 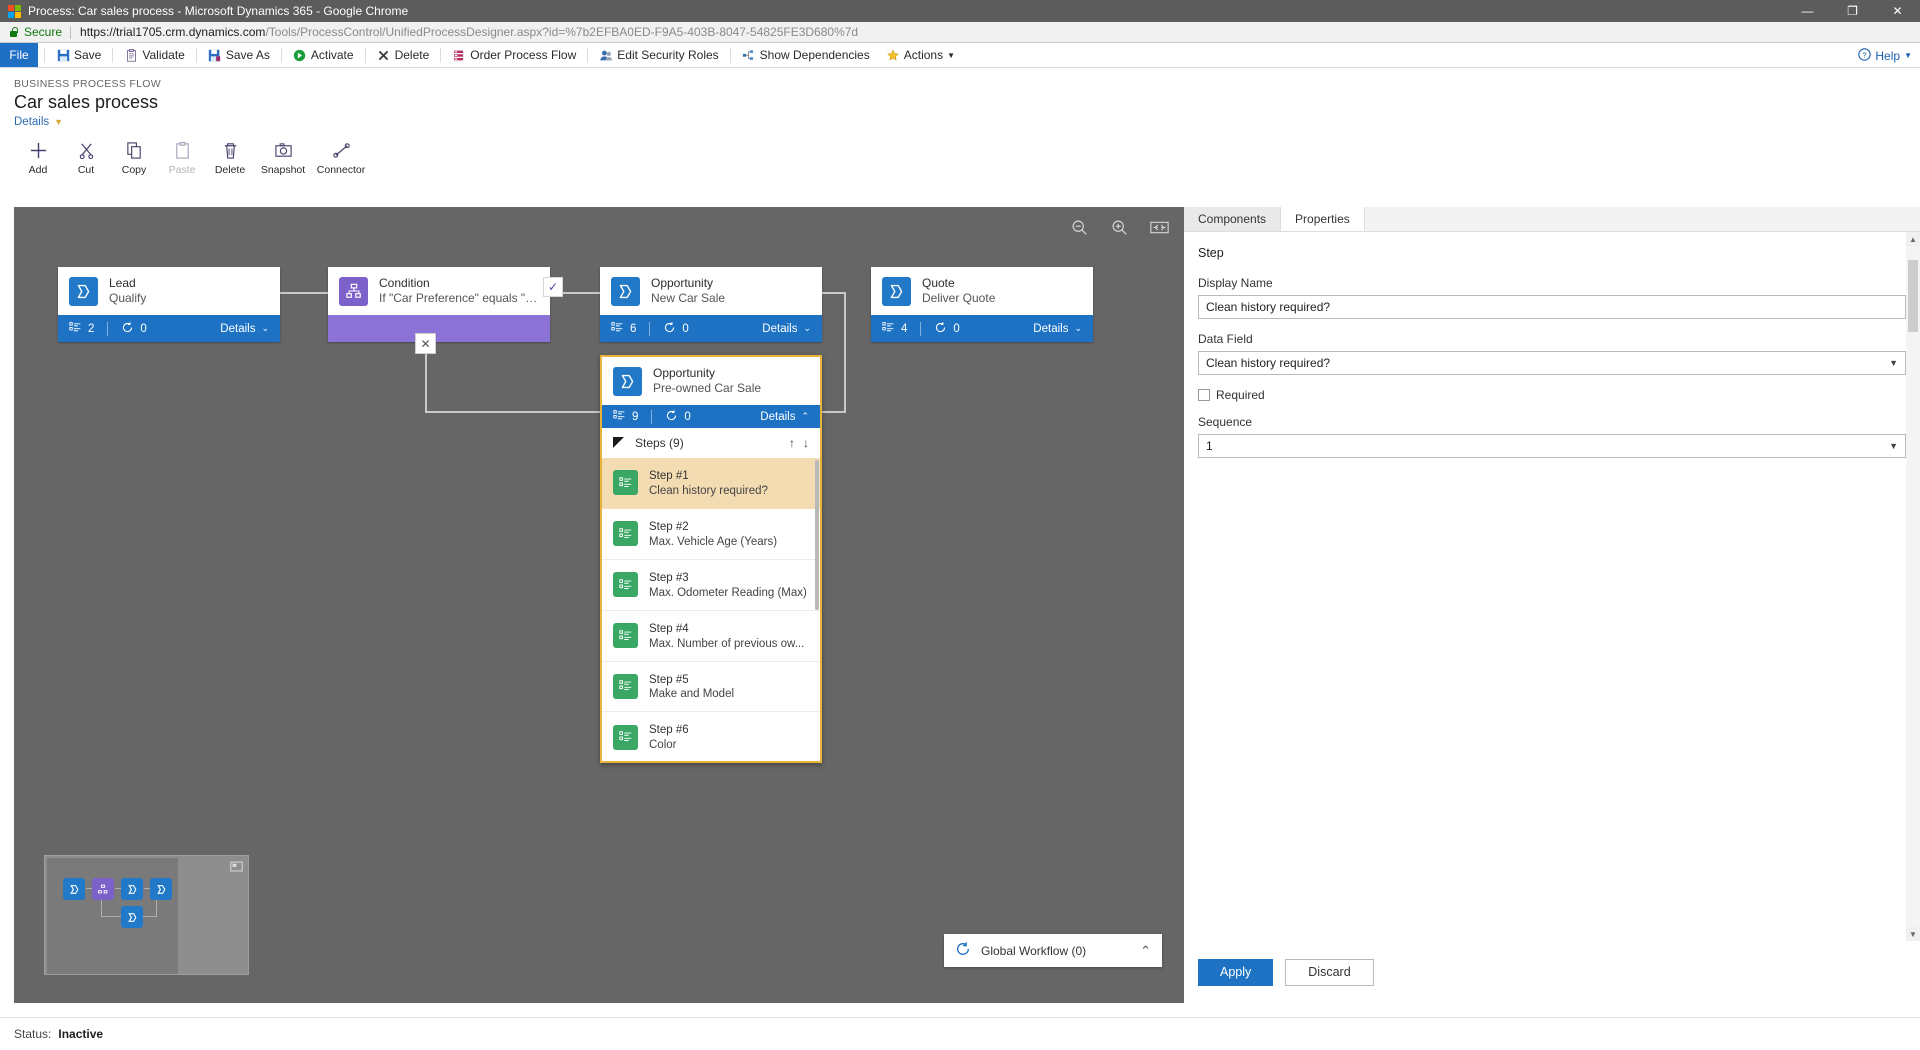 What do you see at coordinates (1913, 586) in the screenshot?
I see `properties-scrollbar: ▲ ▼` at bounding box center [1913, 586].